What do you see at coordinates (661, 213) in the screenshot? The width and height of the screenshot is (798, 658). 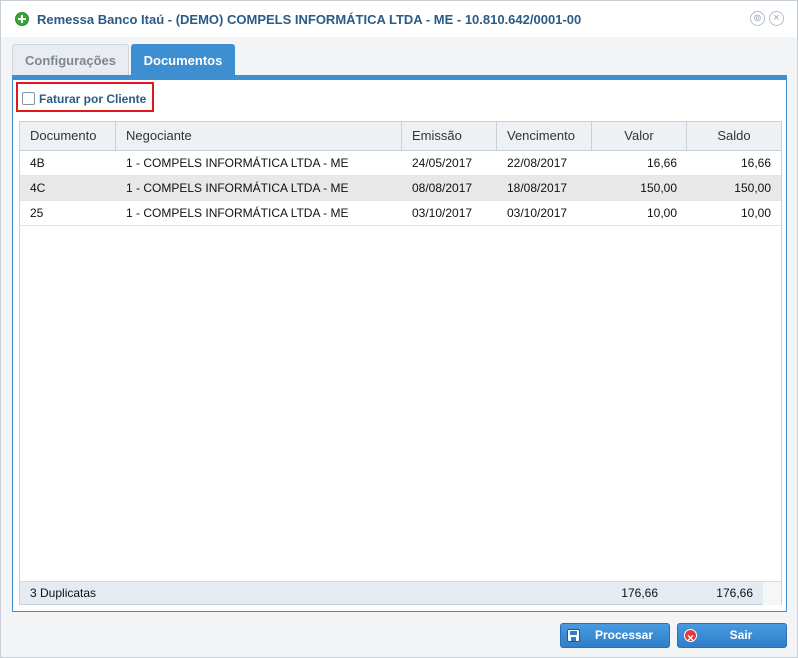 I see `cell-valor: 10,00` at bounding box center [661, 213].